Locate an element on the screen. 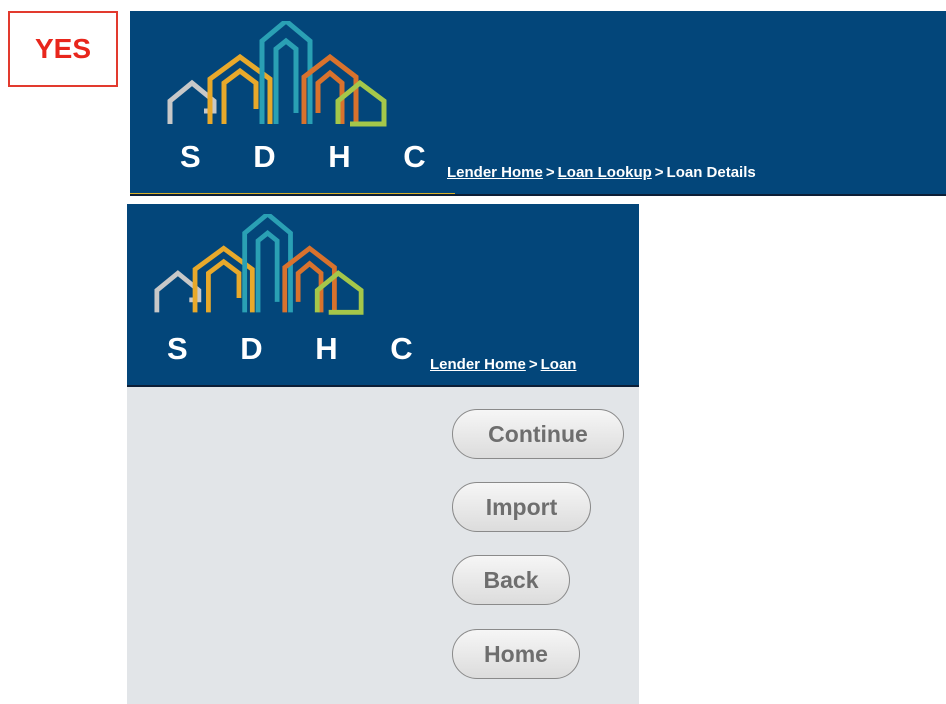 The height and width of the screenshot is (704, 946). yes-label-box: YES is located at coordinates (63, 49).